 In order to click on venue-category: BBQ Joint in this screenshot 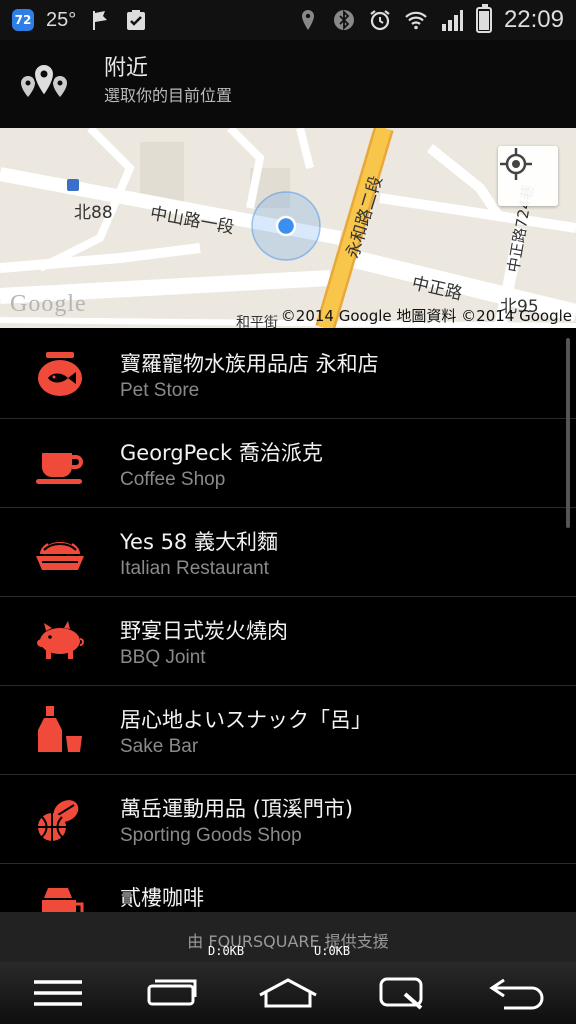, I will do `click(163, 657)`.